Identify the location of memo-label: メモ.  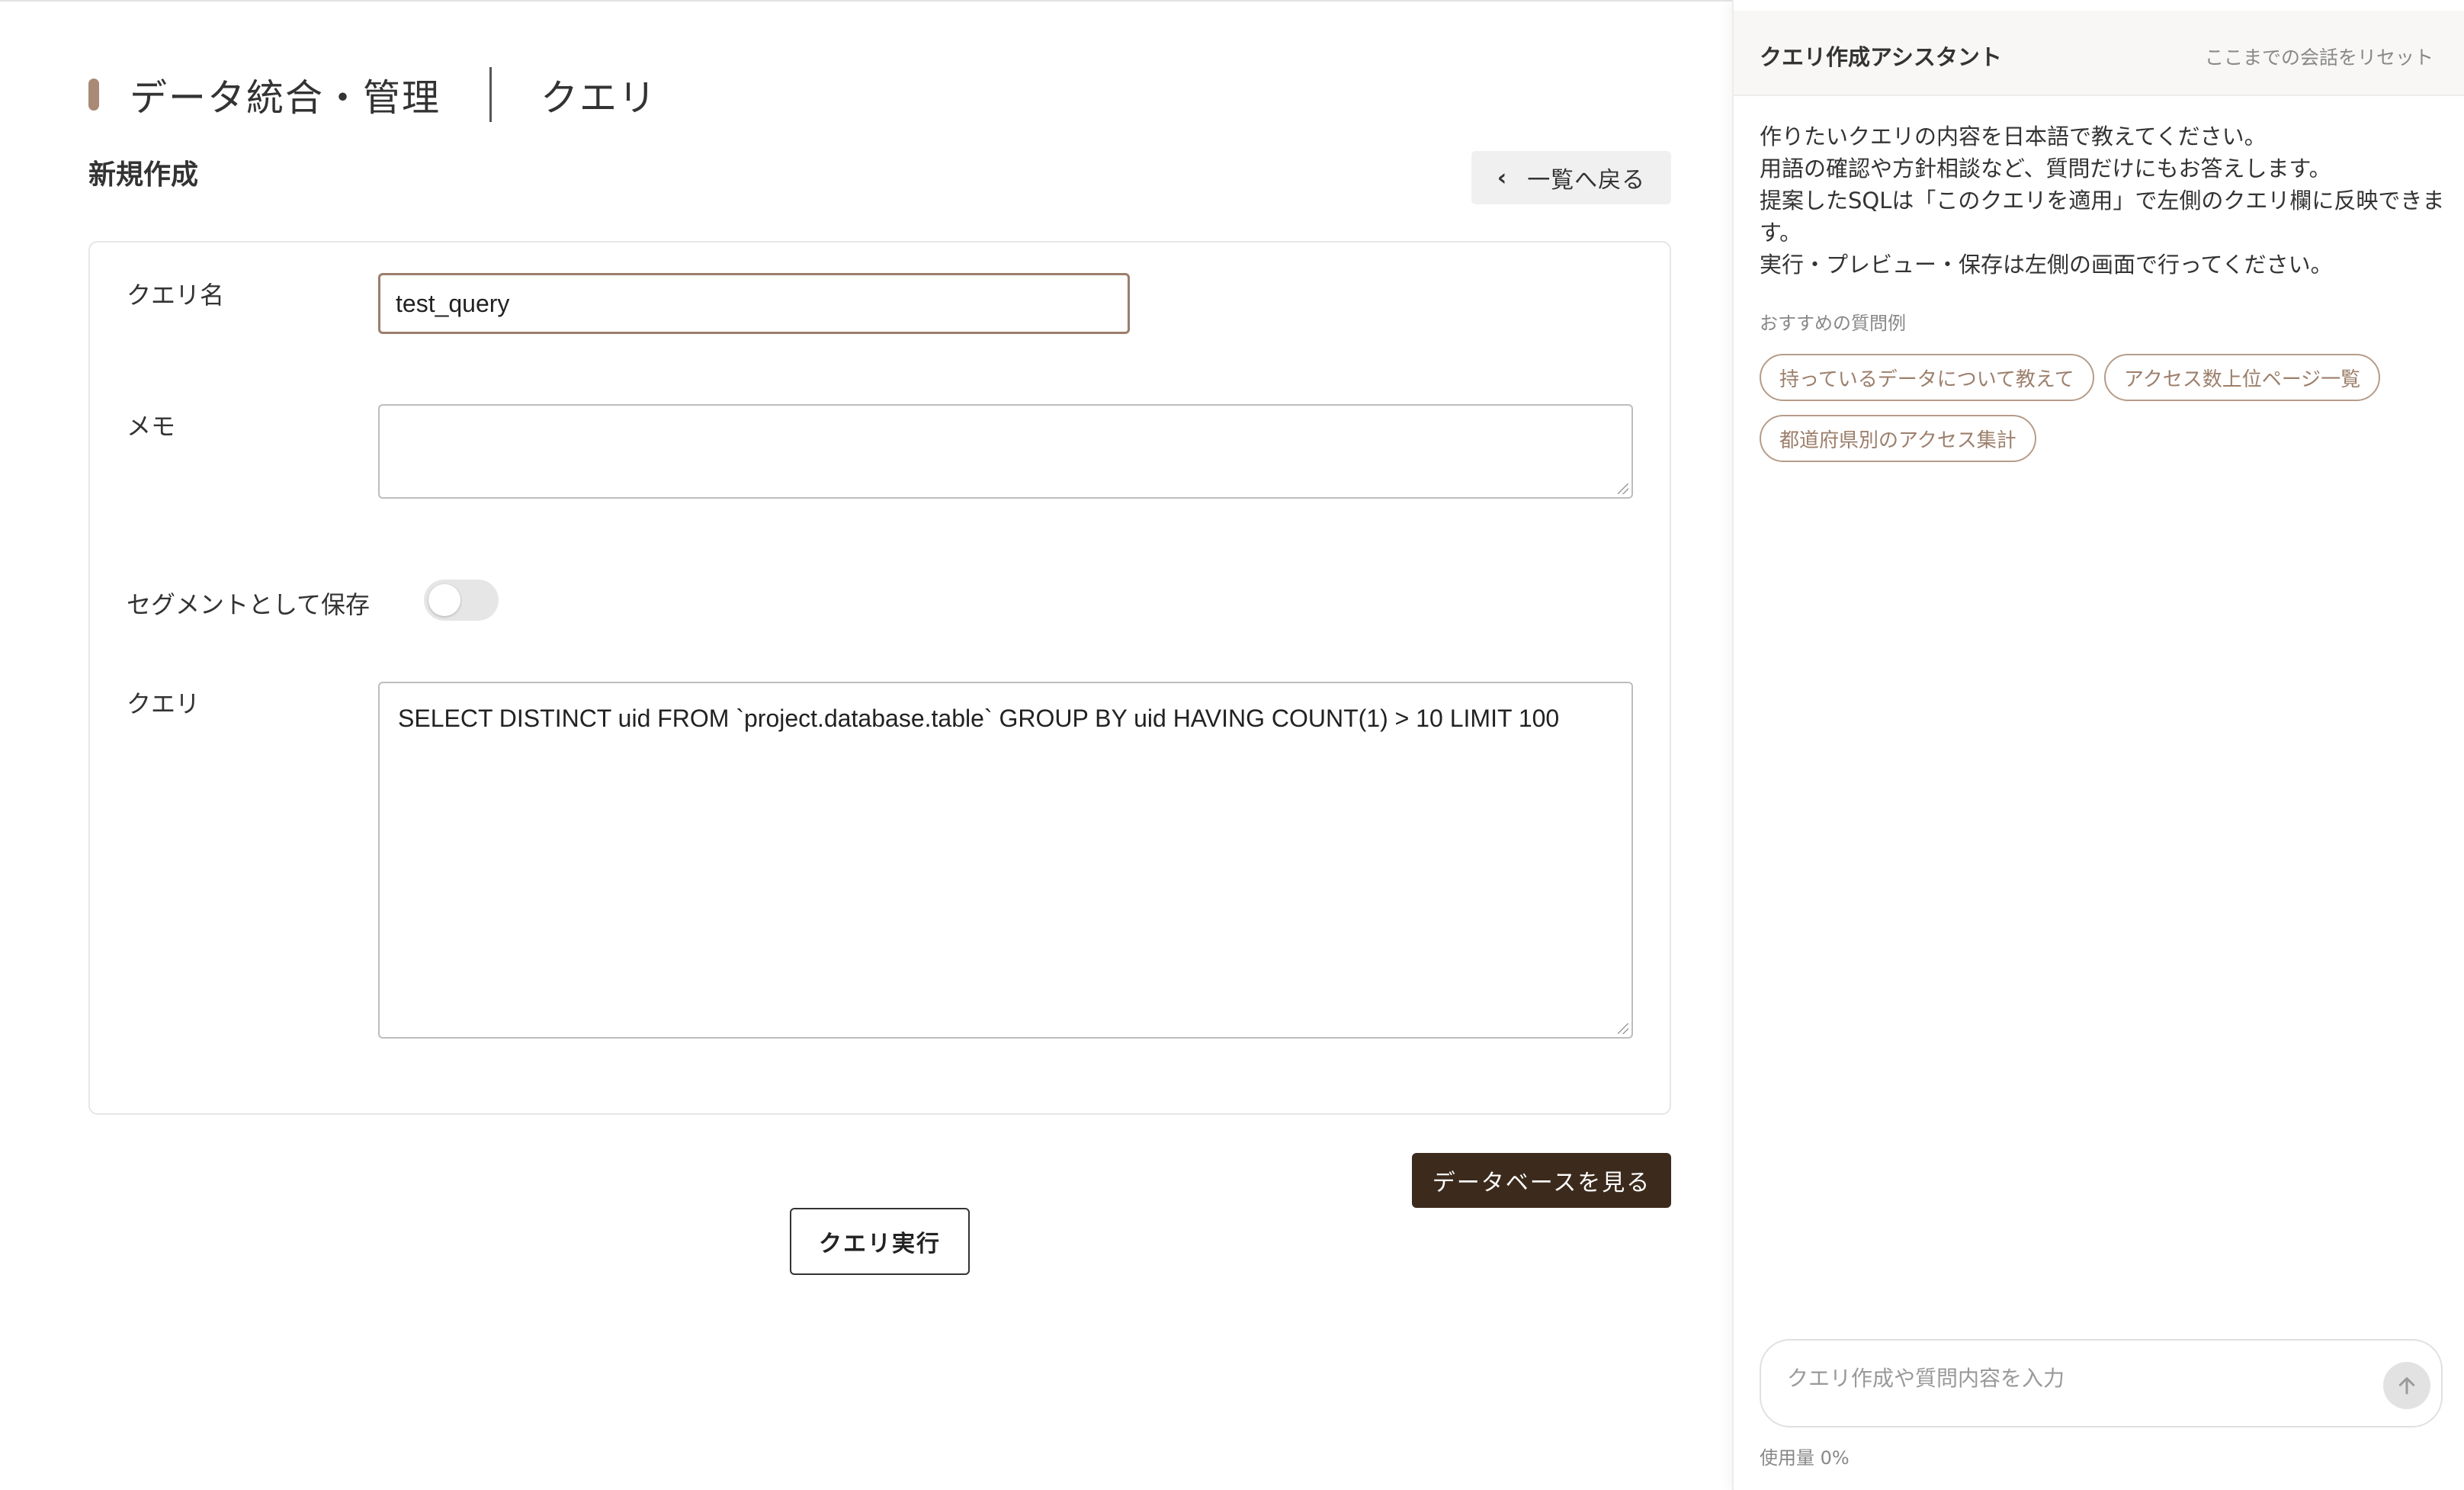
(151, 426).